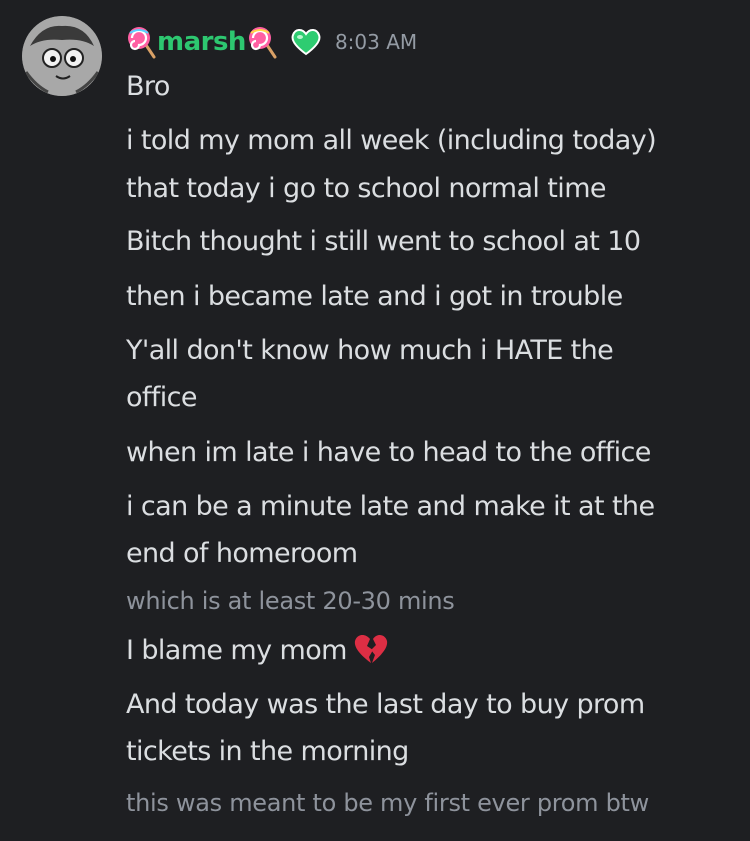 The image size is (750, 841). Describe the element at coordinates (242, 553) in the screenshot. I see `message-line-part: end of homeroom` at that location.